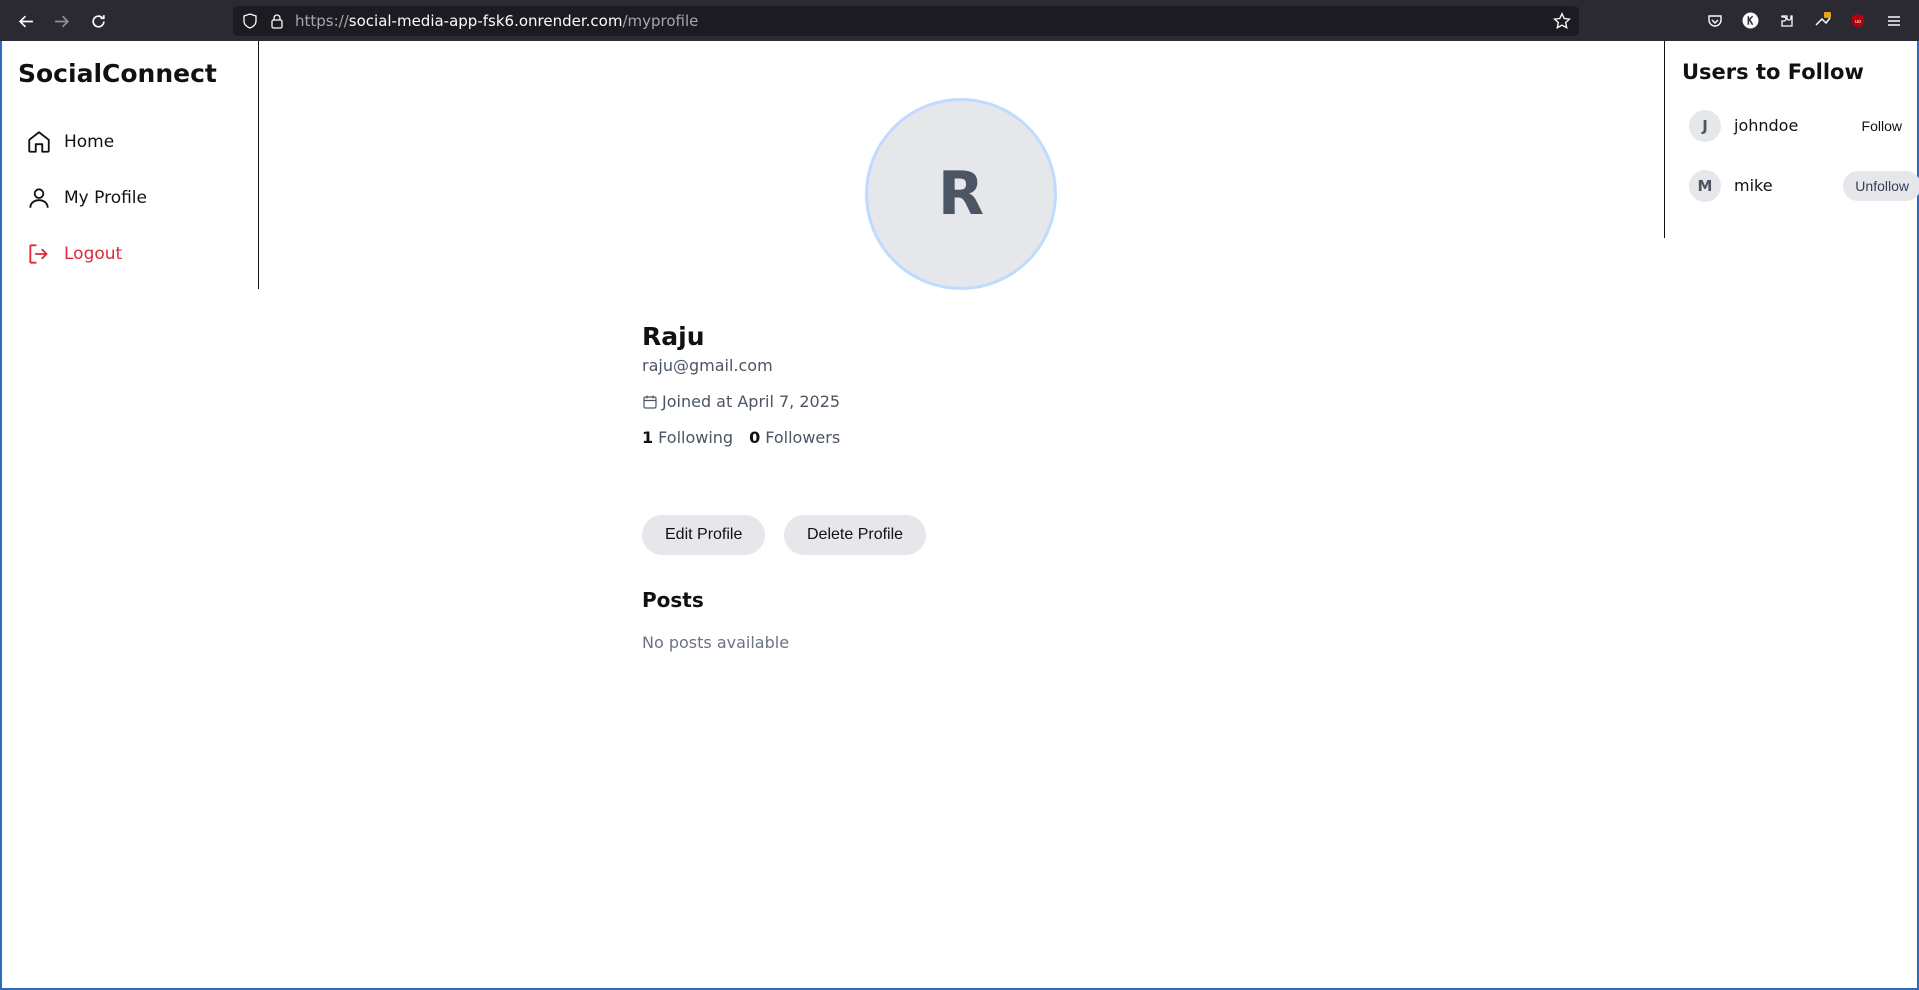  I want to click on nav-my-profile: My Profile, so click(86, 198).